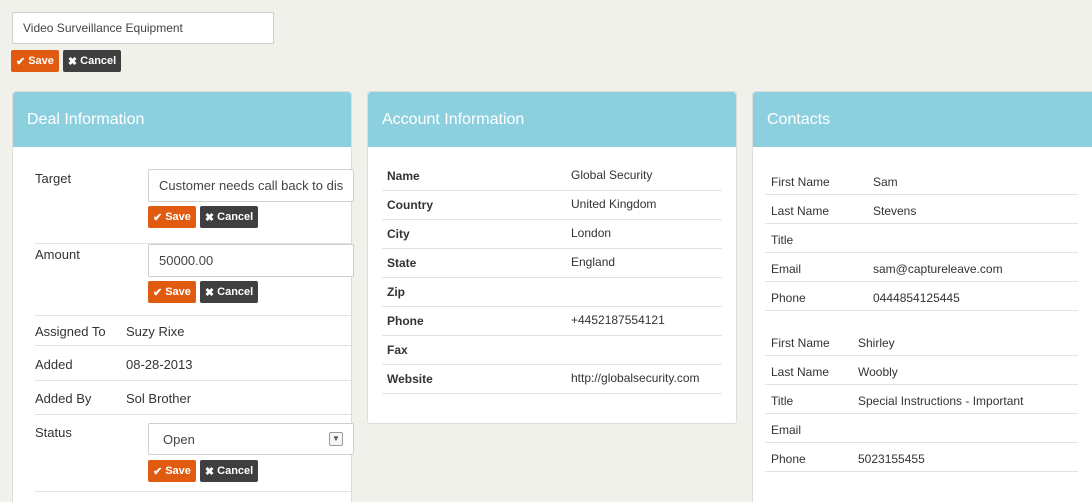 The width and height of the screenshot is (1092, 502). What do you see at coordinates (891, 459) in the screenshot?
I see `contact-value: 5023155455` at bounding box center [891, 459].